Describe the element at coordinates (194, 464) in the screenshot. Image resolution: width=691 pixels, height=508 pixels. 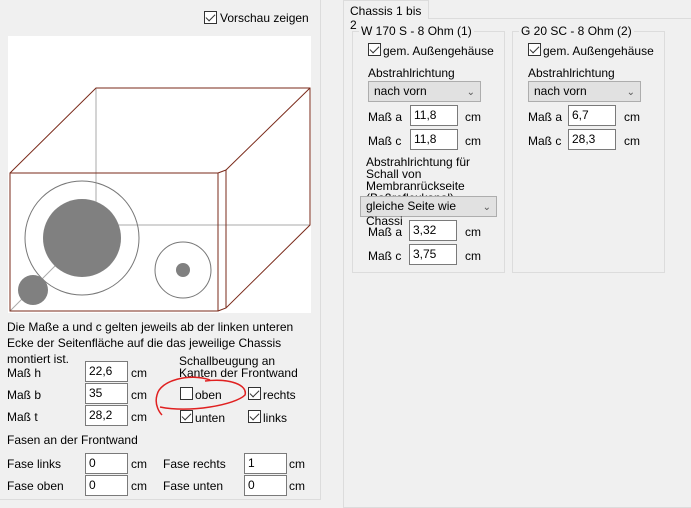
I see `bevel-right-label: Fase rechts` at that location.